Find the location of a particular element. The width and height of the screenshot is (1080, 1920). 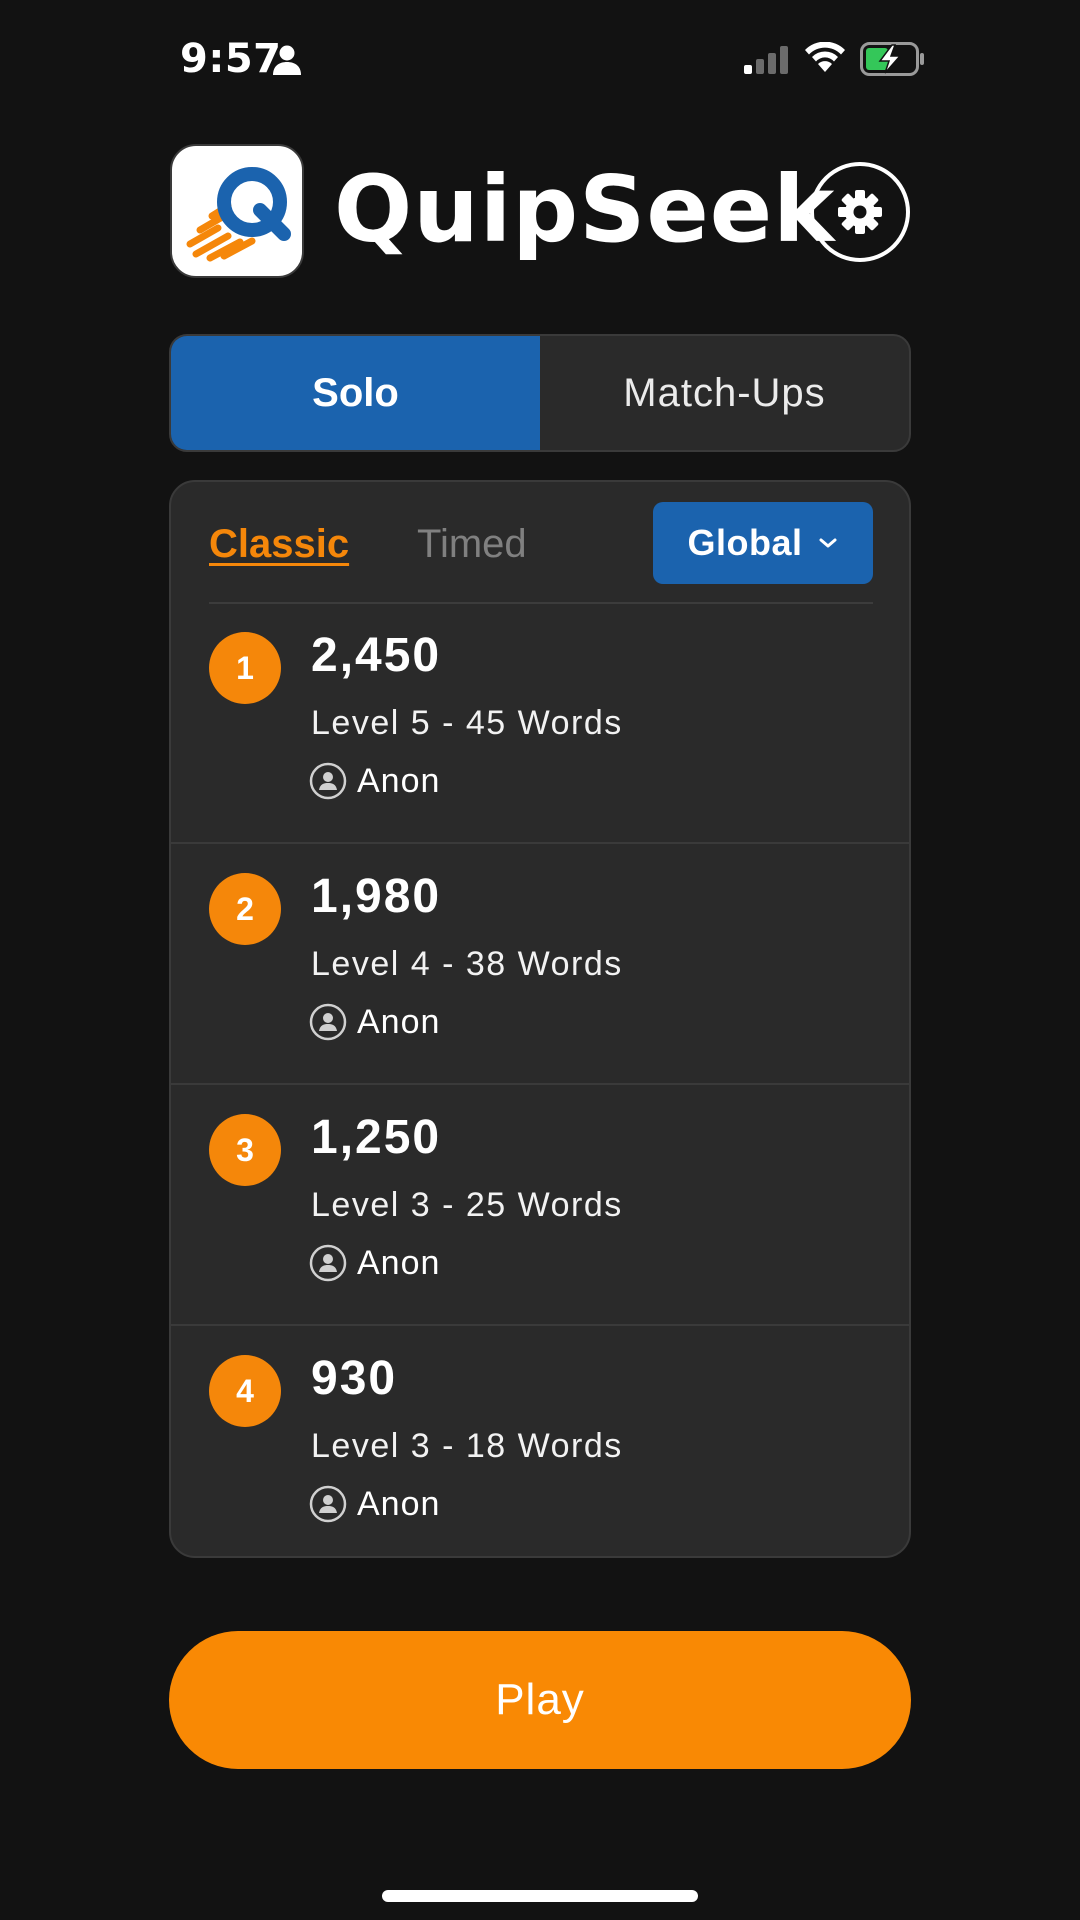

battery-charging-icon is located at coordinates (892, 59).